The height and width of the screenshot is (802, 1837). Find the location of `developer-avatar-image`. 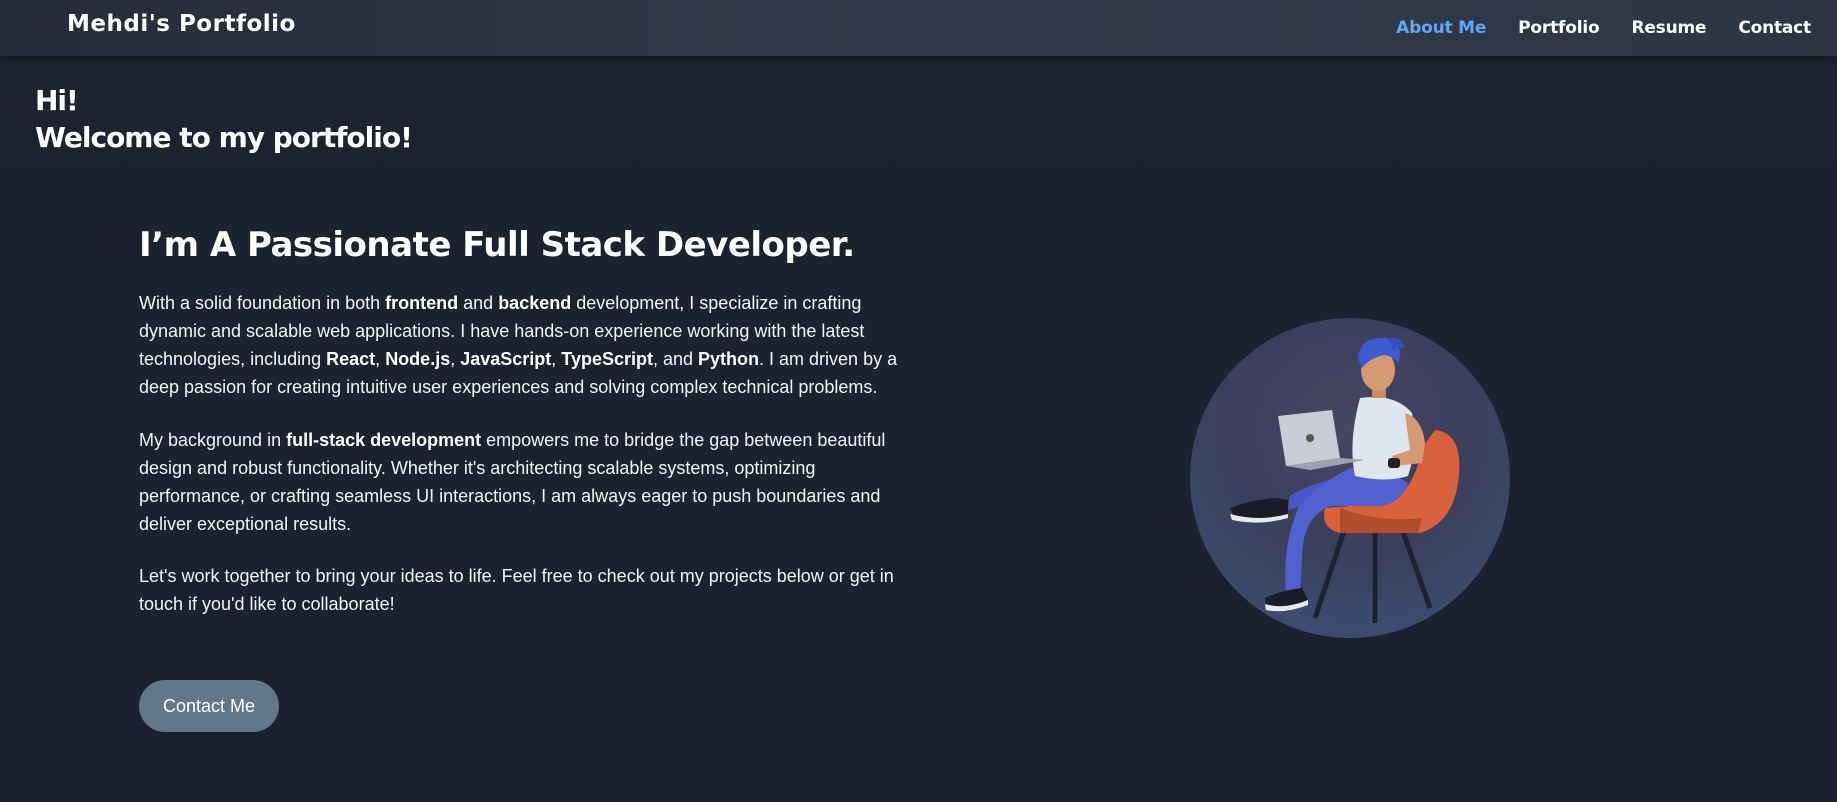

developer-avatar-image is located at coordinates (1350, 478).